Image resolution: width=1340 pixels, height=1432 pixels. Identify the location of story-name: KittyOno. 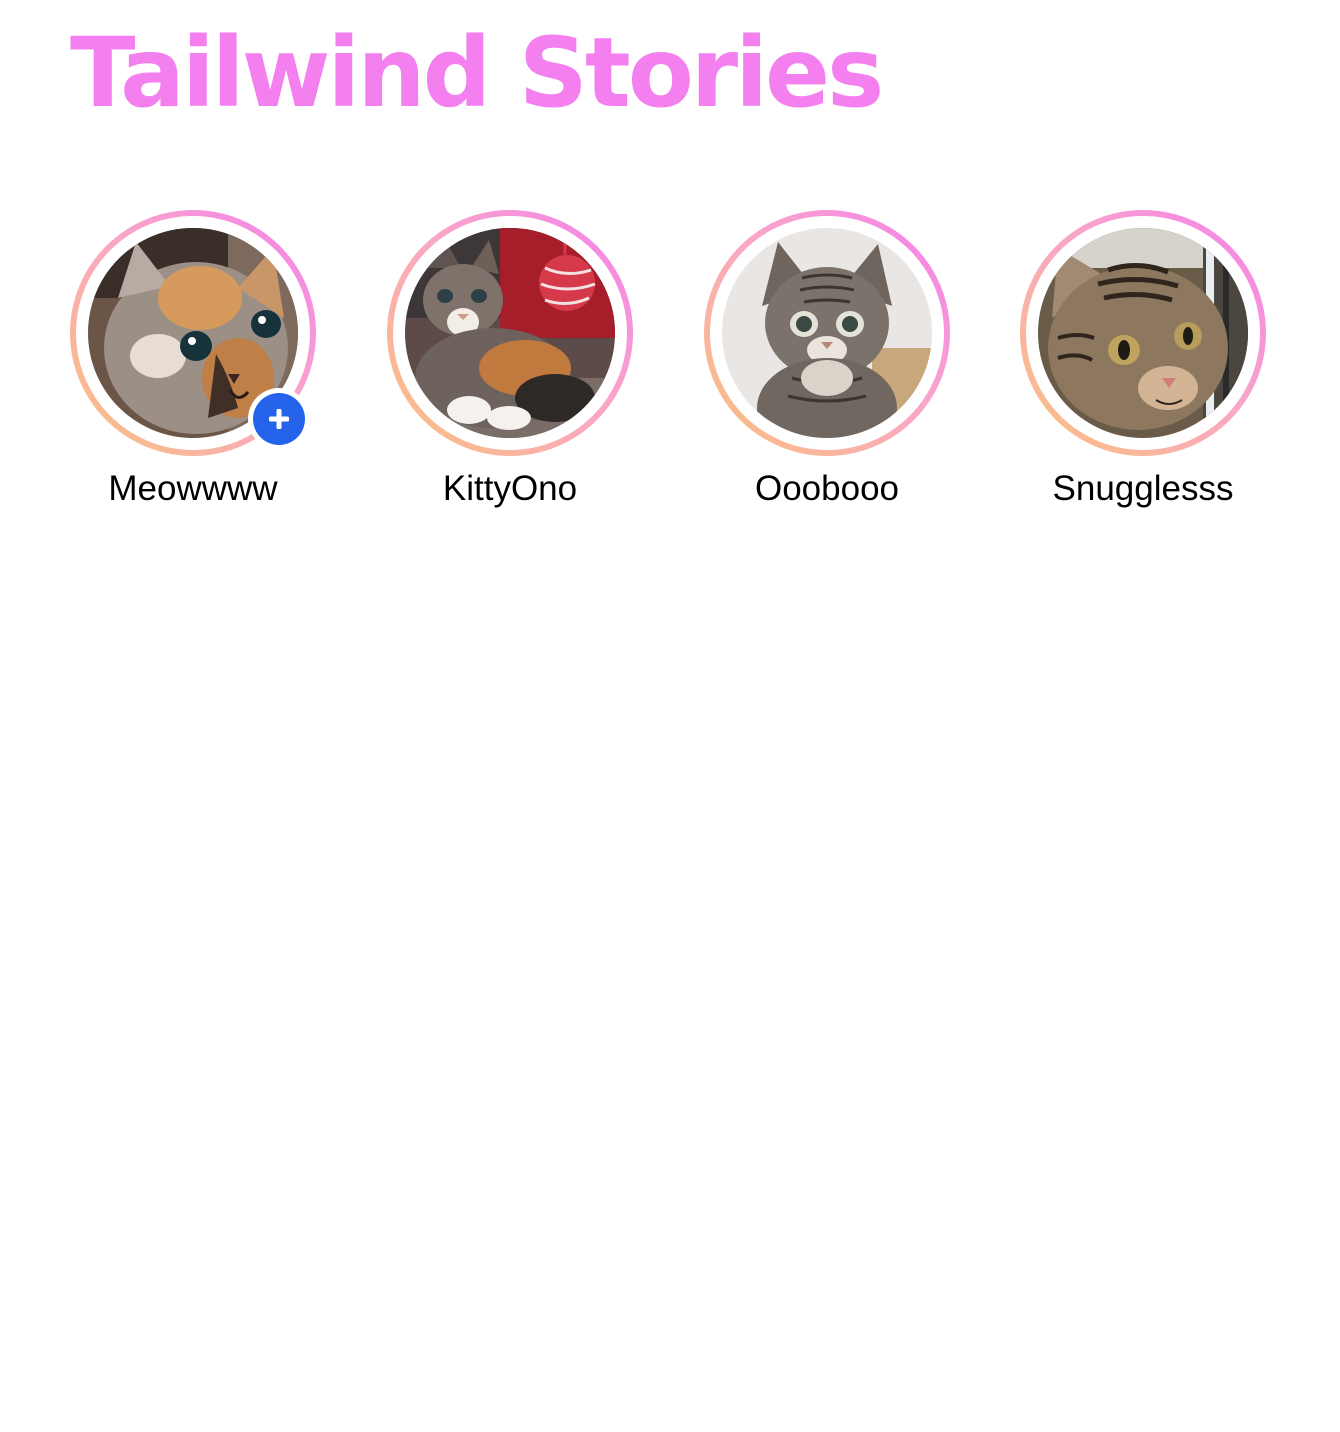
(510, 488).